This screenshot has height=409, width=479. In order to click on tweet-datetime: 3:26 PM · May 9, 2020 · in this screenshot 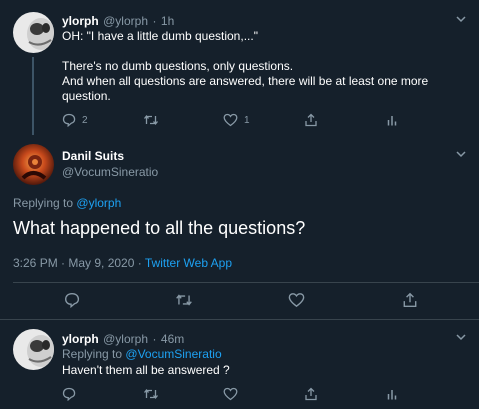, I will do `click(77, 263)`.